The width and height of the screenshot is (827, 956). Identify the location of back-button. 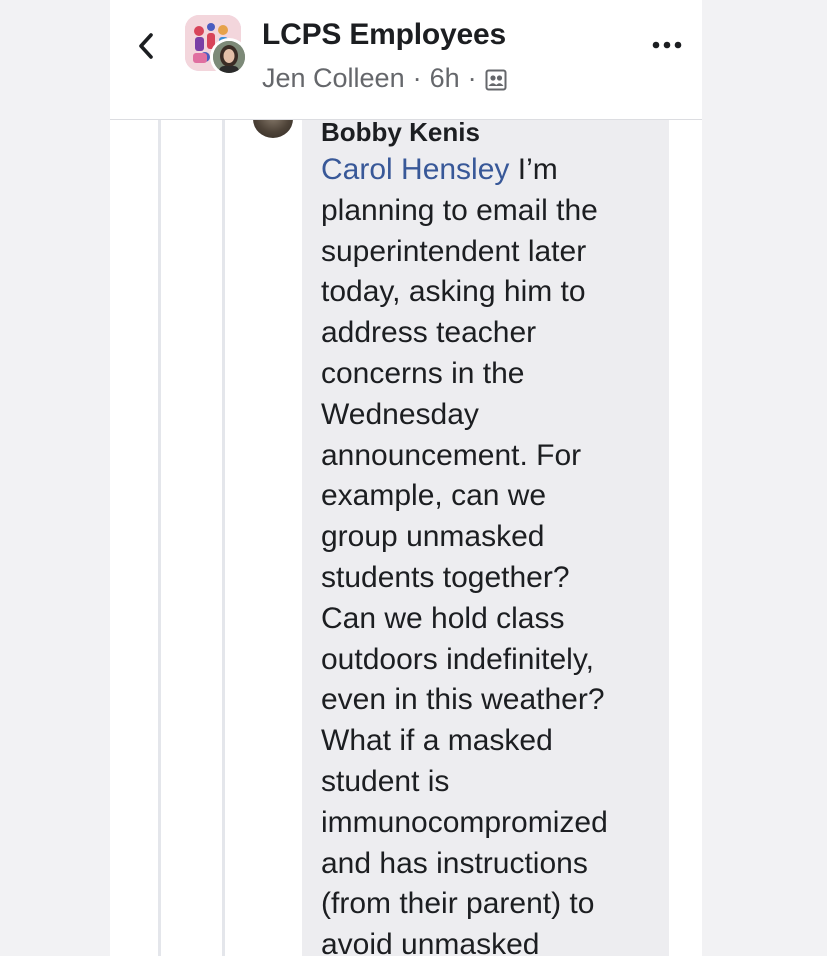
(146, 46).